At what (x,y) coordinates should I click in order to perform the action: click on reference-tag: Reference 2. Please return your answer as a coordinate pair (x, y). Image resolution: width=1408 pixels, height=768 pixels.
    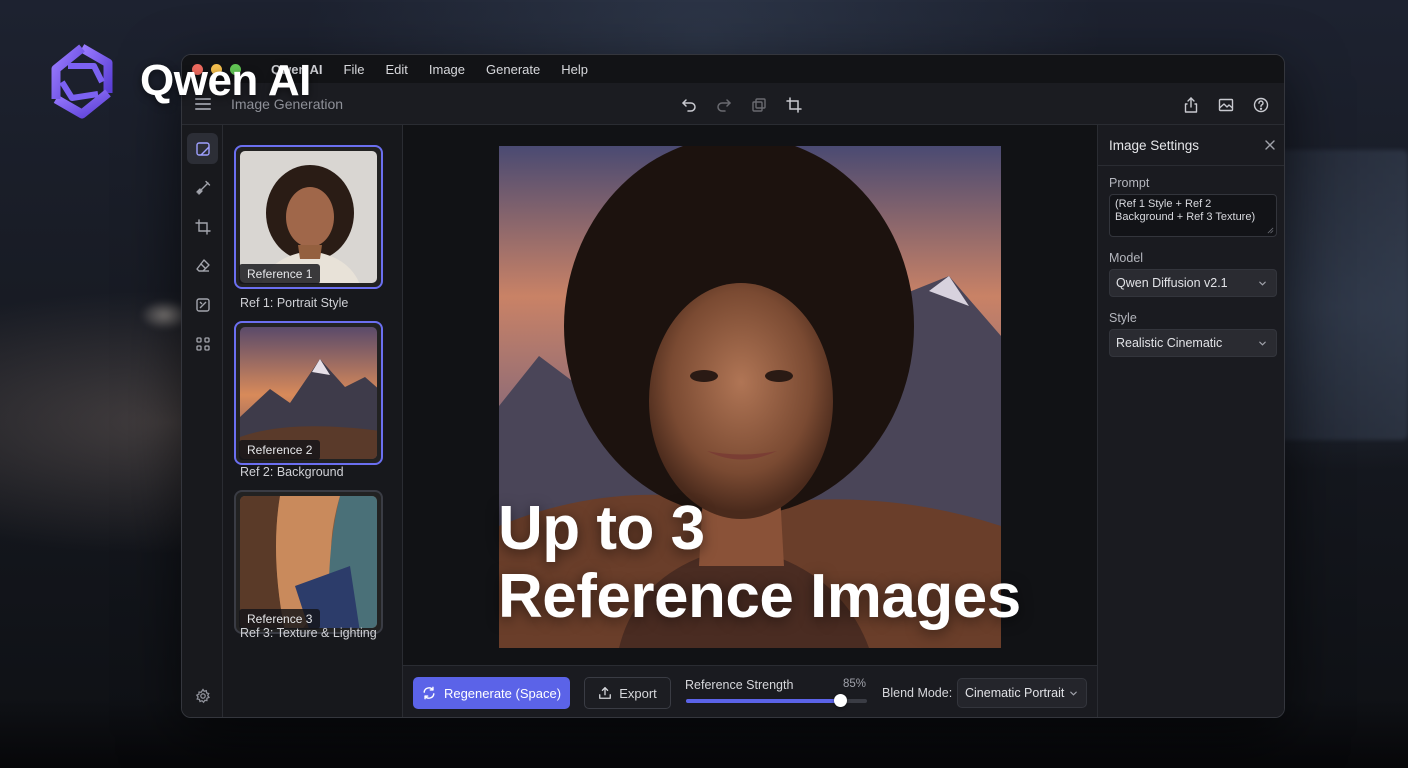
    Looking at the image, I should click on (280, 450).